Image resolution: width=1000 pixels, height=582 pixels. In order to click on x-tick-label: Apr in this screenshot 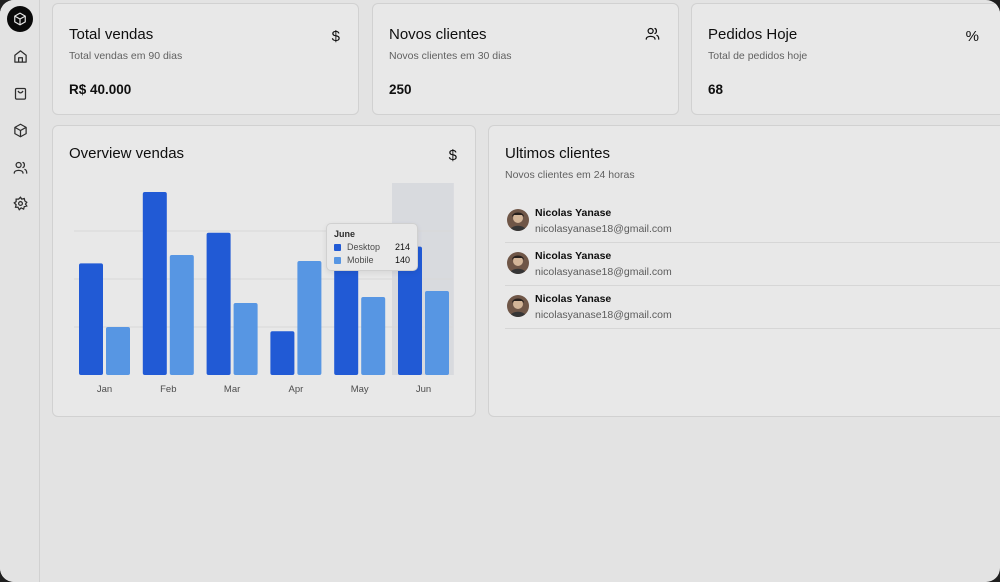, I will do `click(296, 389)`.